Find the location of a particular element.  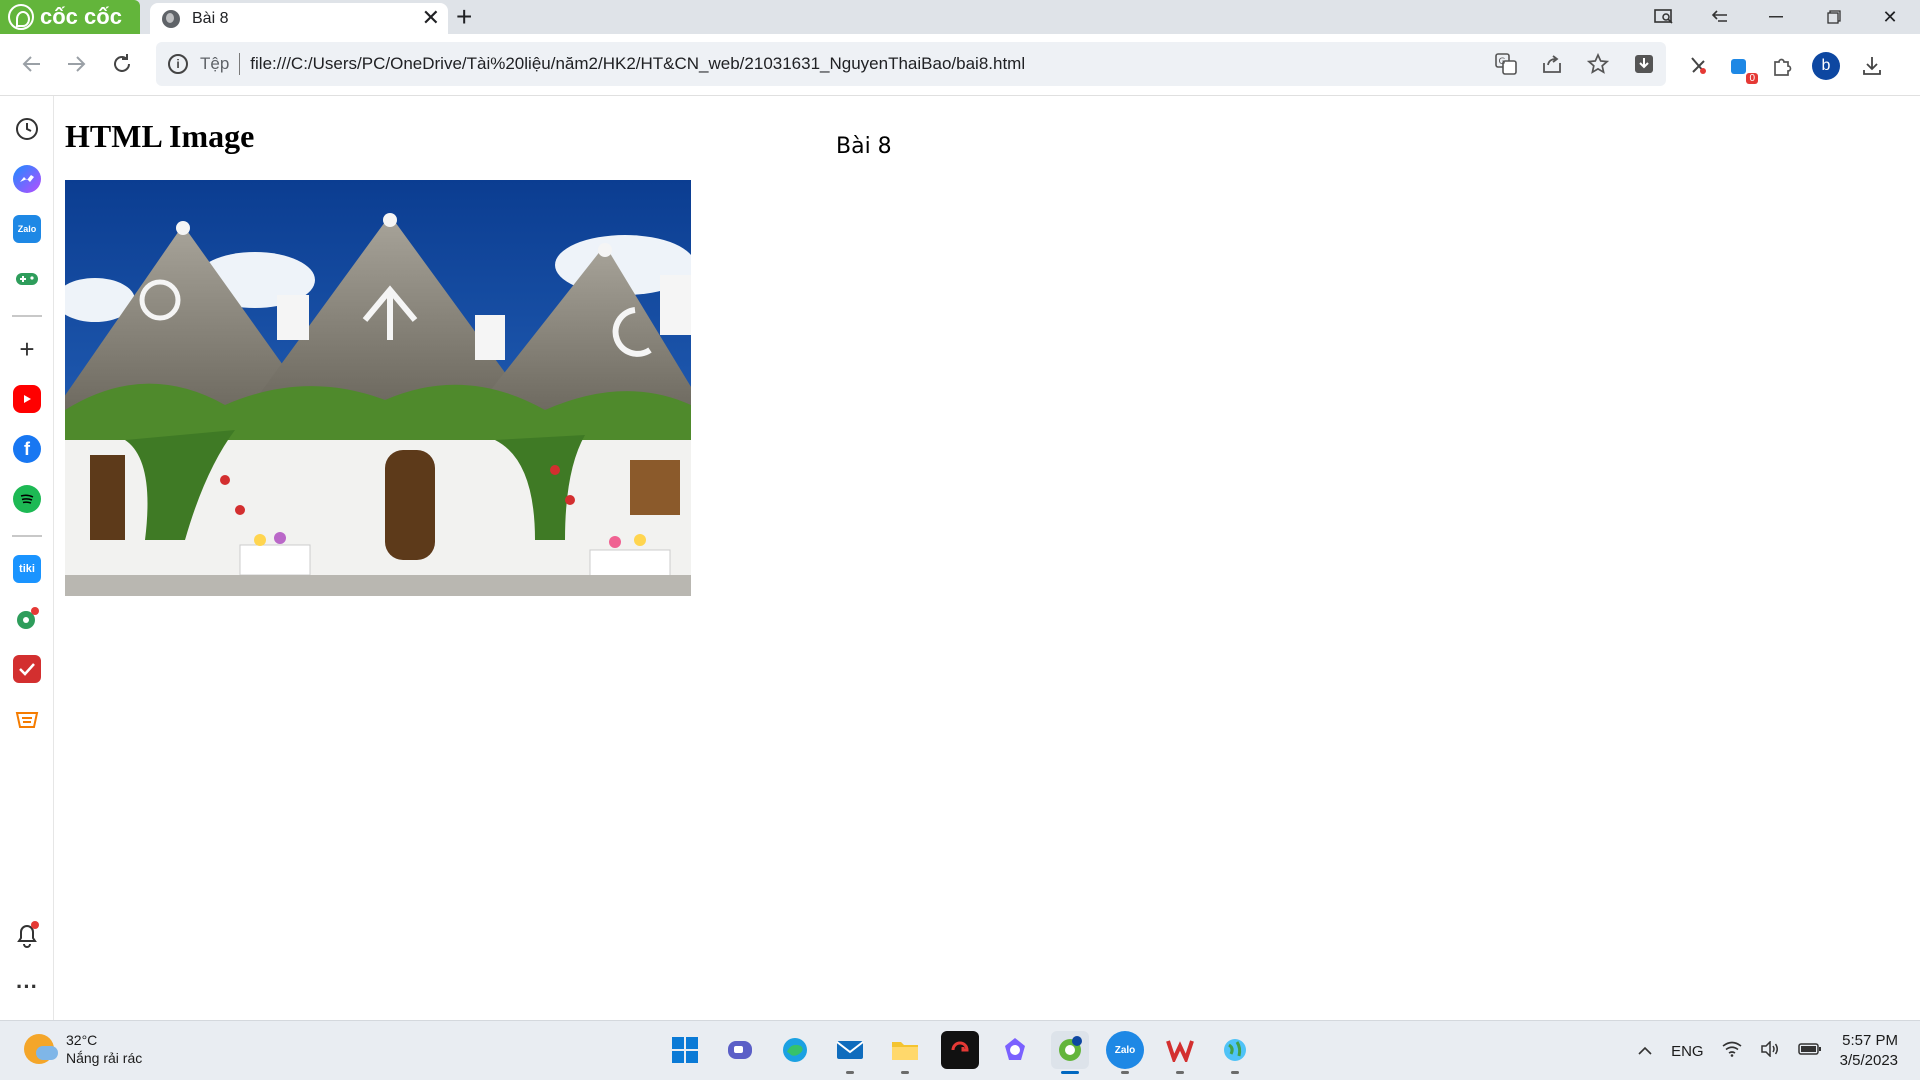

tab-title: Bài 8 is located at coordinates (210, 18).